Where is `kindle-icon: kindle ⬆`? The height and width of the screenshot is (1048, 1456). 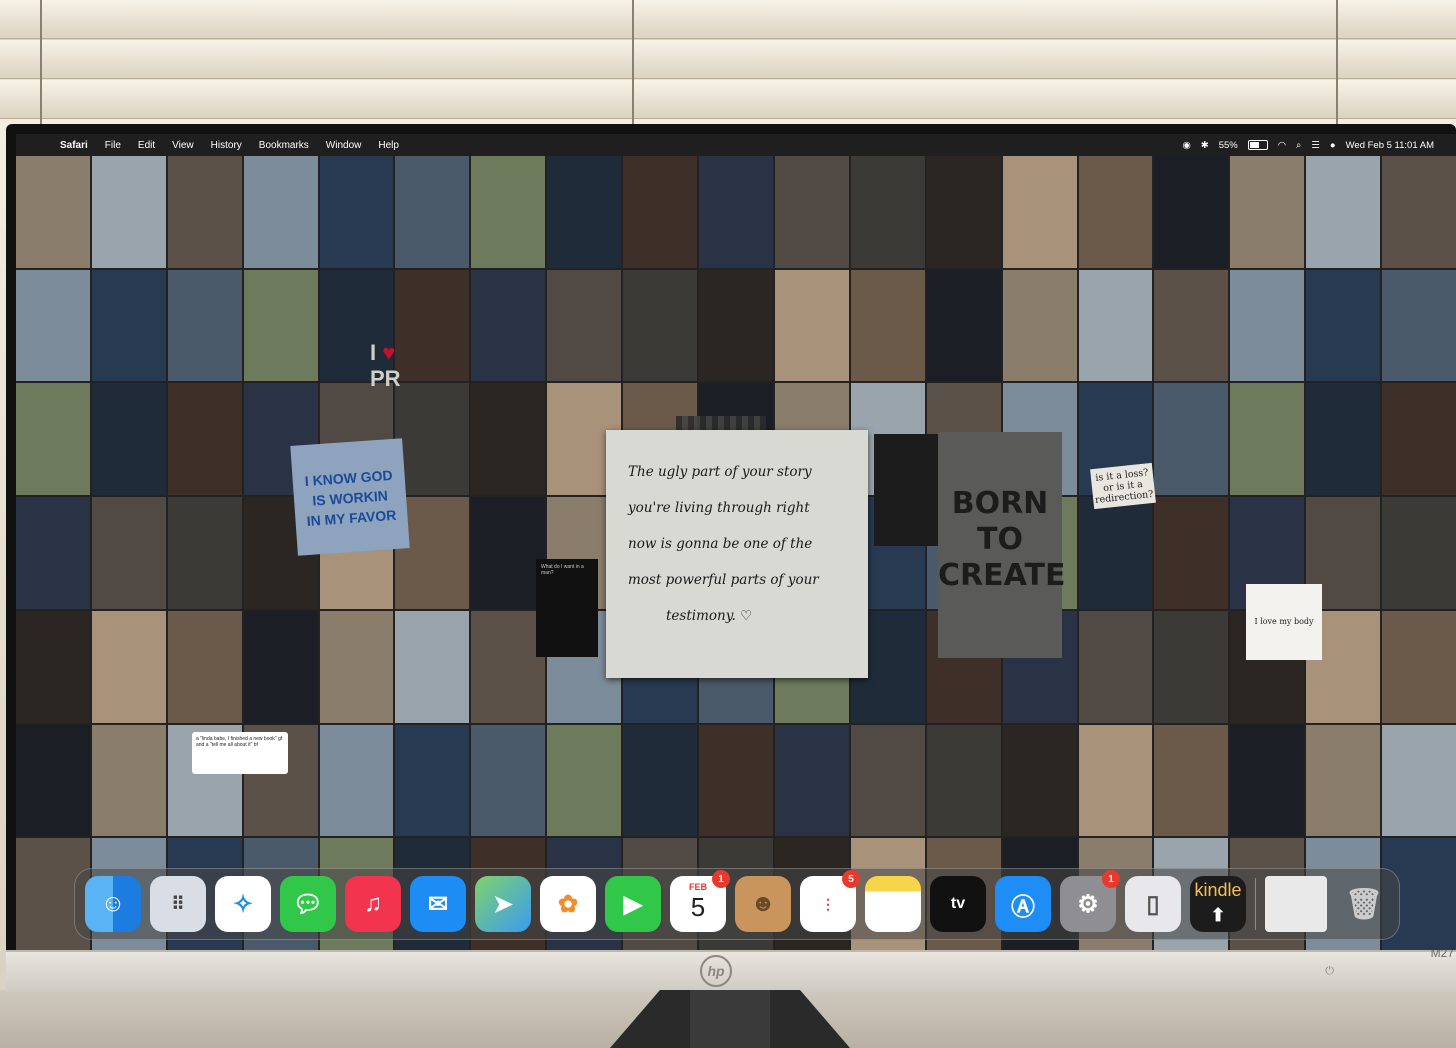
kindle-icon: kindle ⬆ is located at coordinates (1218, 904).